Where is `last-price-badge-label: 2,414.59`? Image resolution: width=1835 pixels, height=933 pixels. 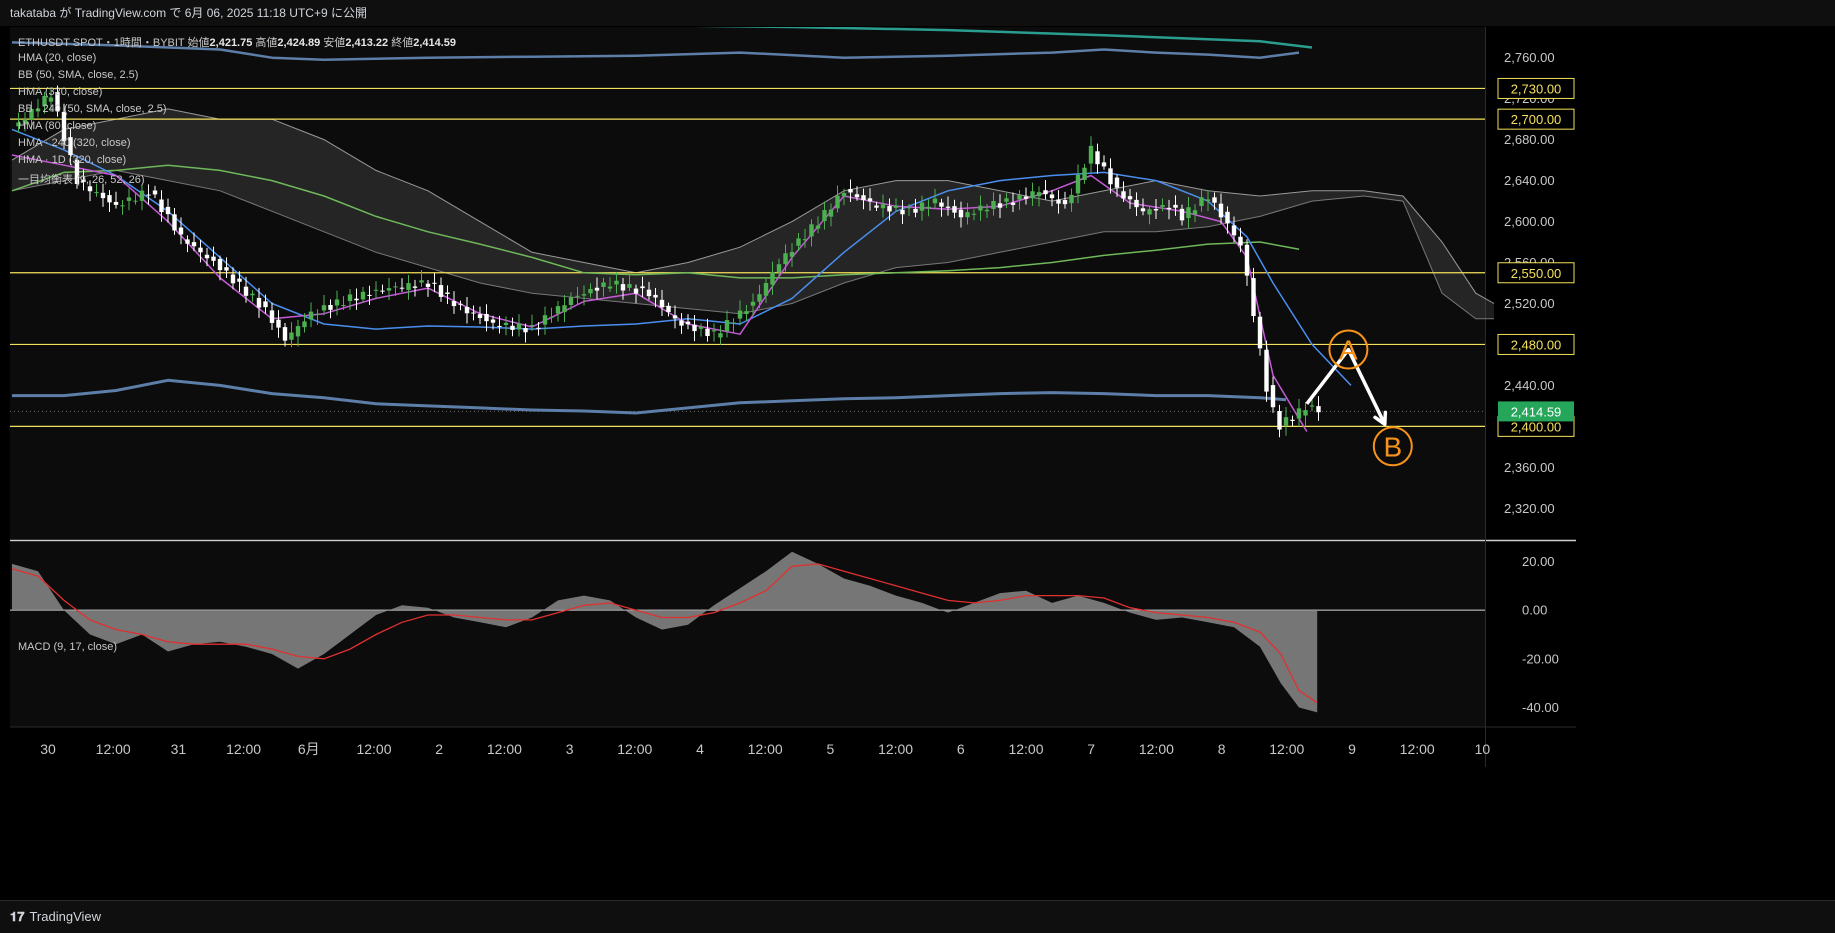
last-price-badge-label: 2,414.59 is located at coordinates (1536, 411).